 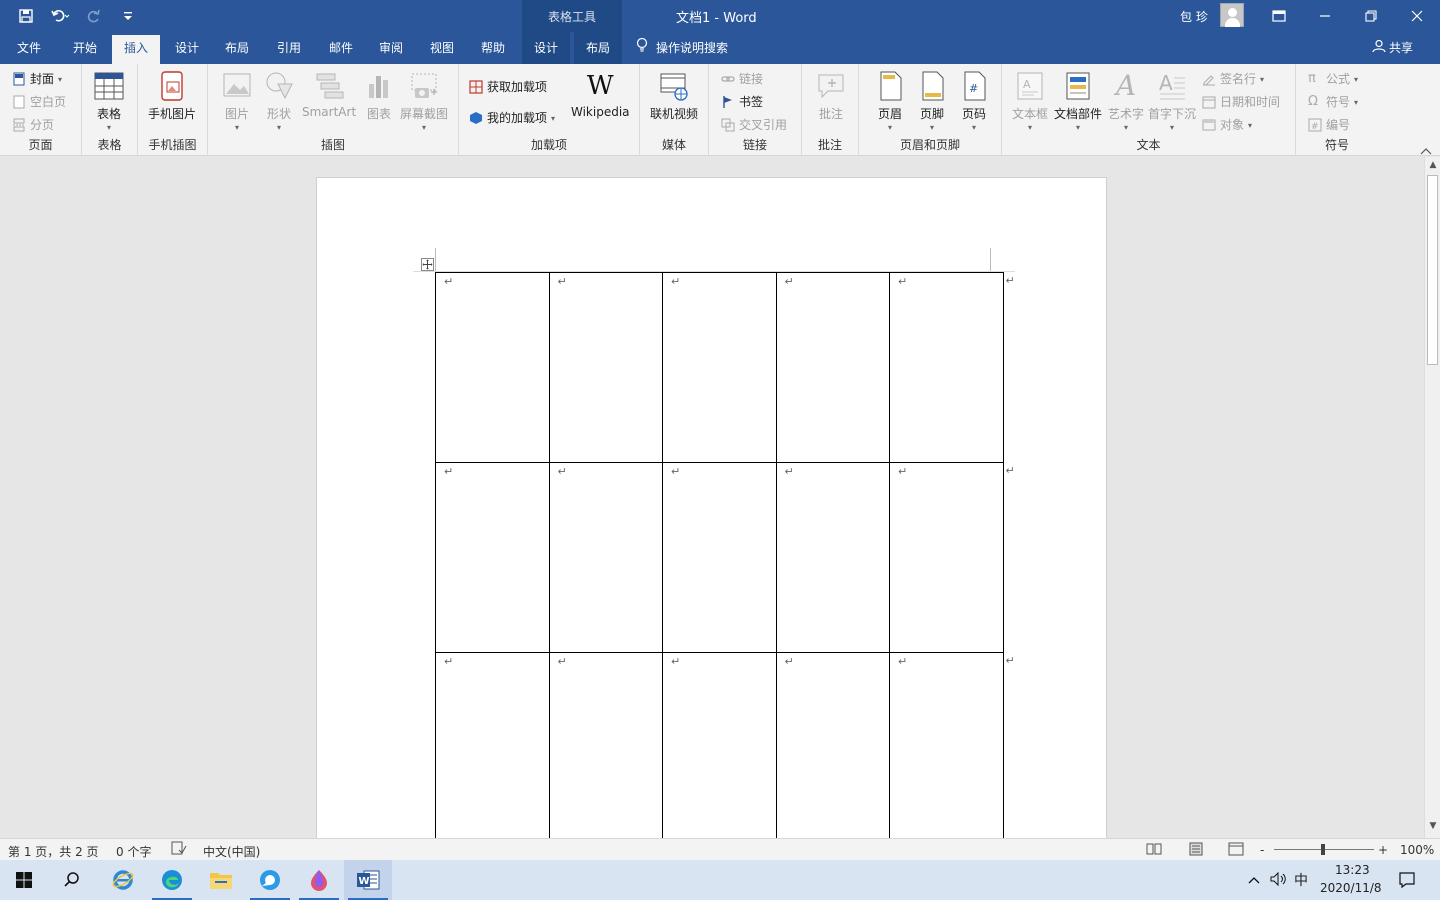 What do you see at coordinates (319, 880) in the screenshot?
I see `color-app-button` at bounding box center [319, 880].